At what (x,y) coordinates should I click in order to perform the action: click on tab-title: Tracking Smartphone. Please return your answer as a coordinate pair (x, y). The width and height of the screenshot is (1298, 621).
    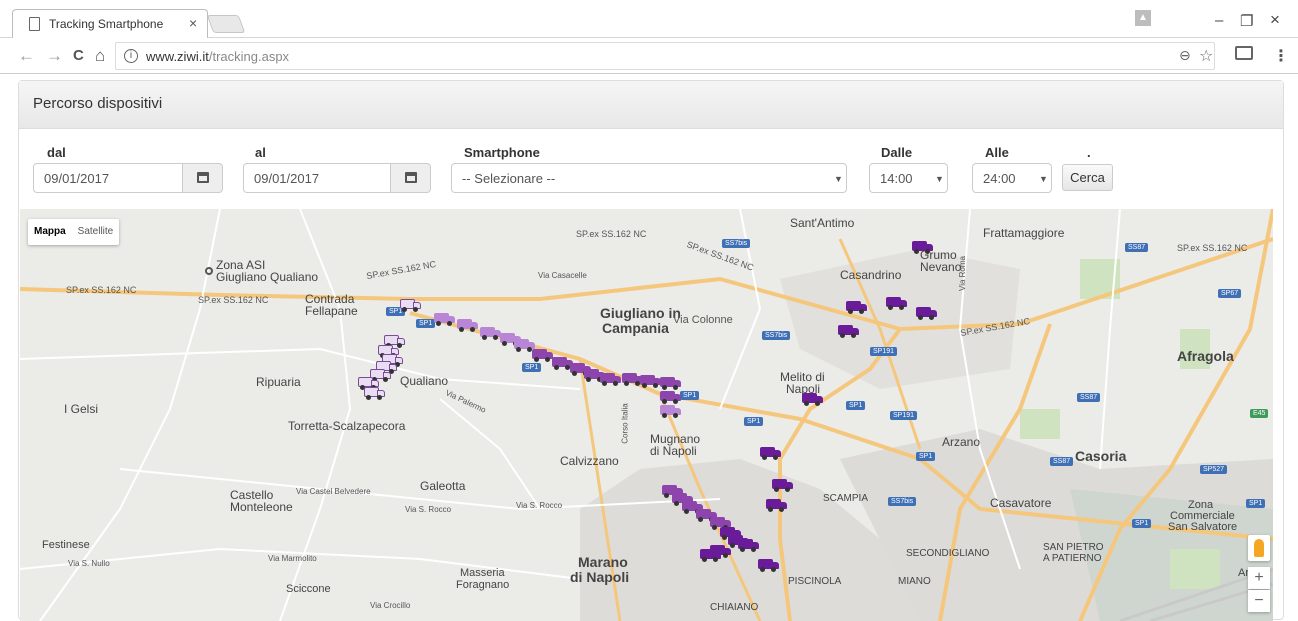
    Looking at the image, I should click on (106, 24).